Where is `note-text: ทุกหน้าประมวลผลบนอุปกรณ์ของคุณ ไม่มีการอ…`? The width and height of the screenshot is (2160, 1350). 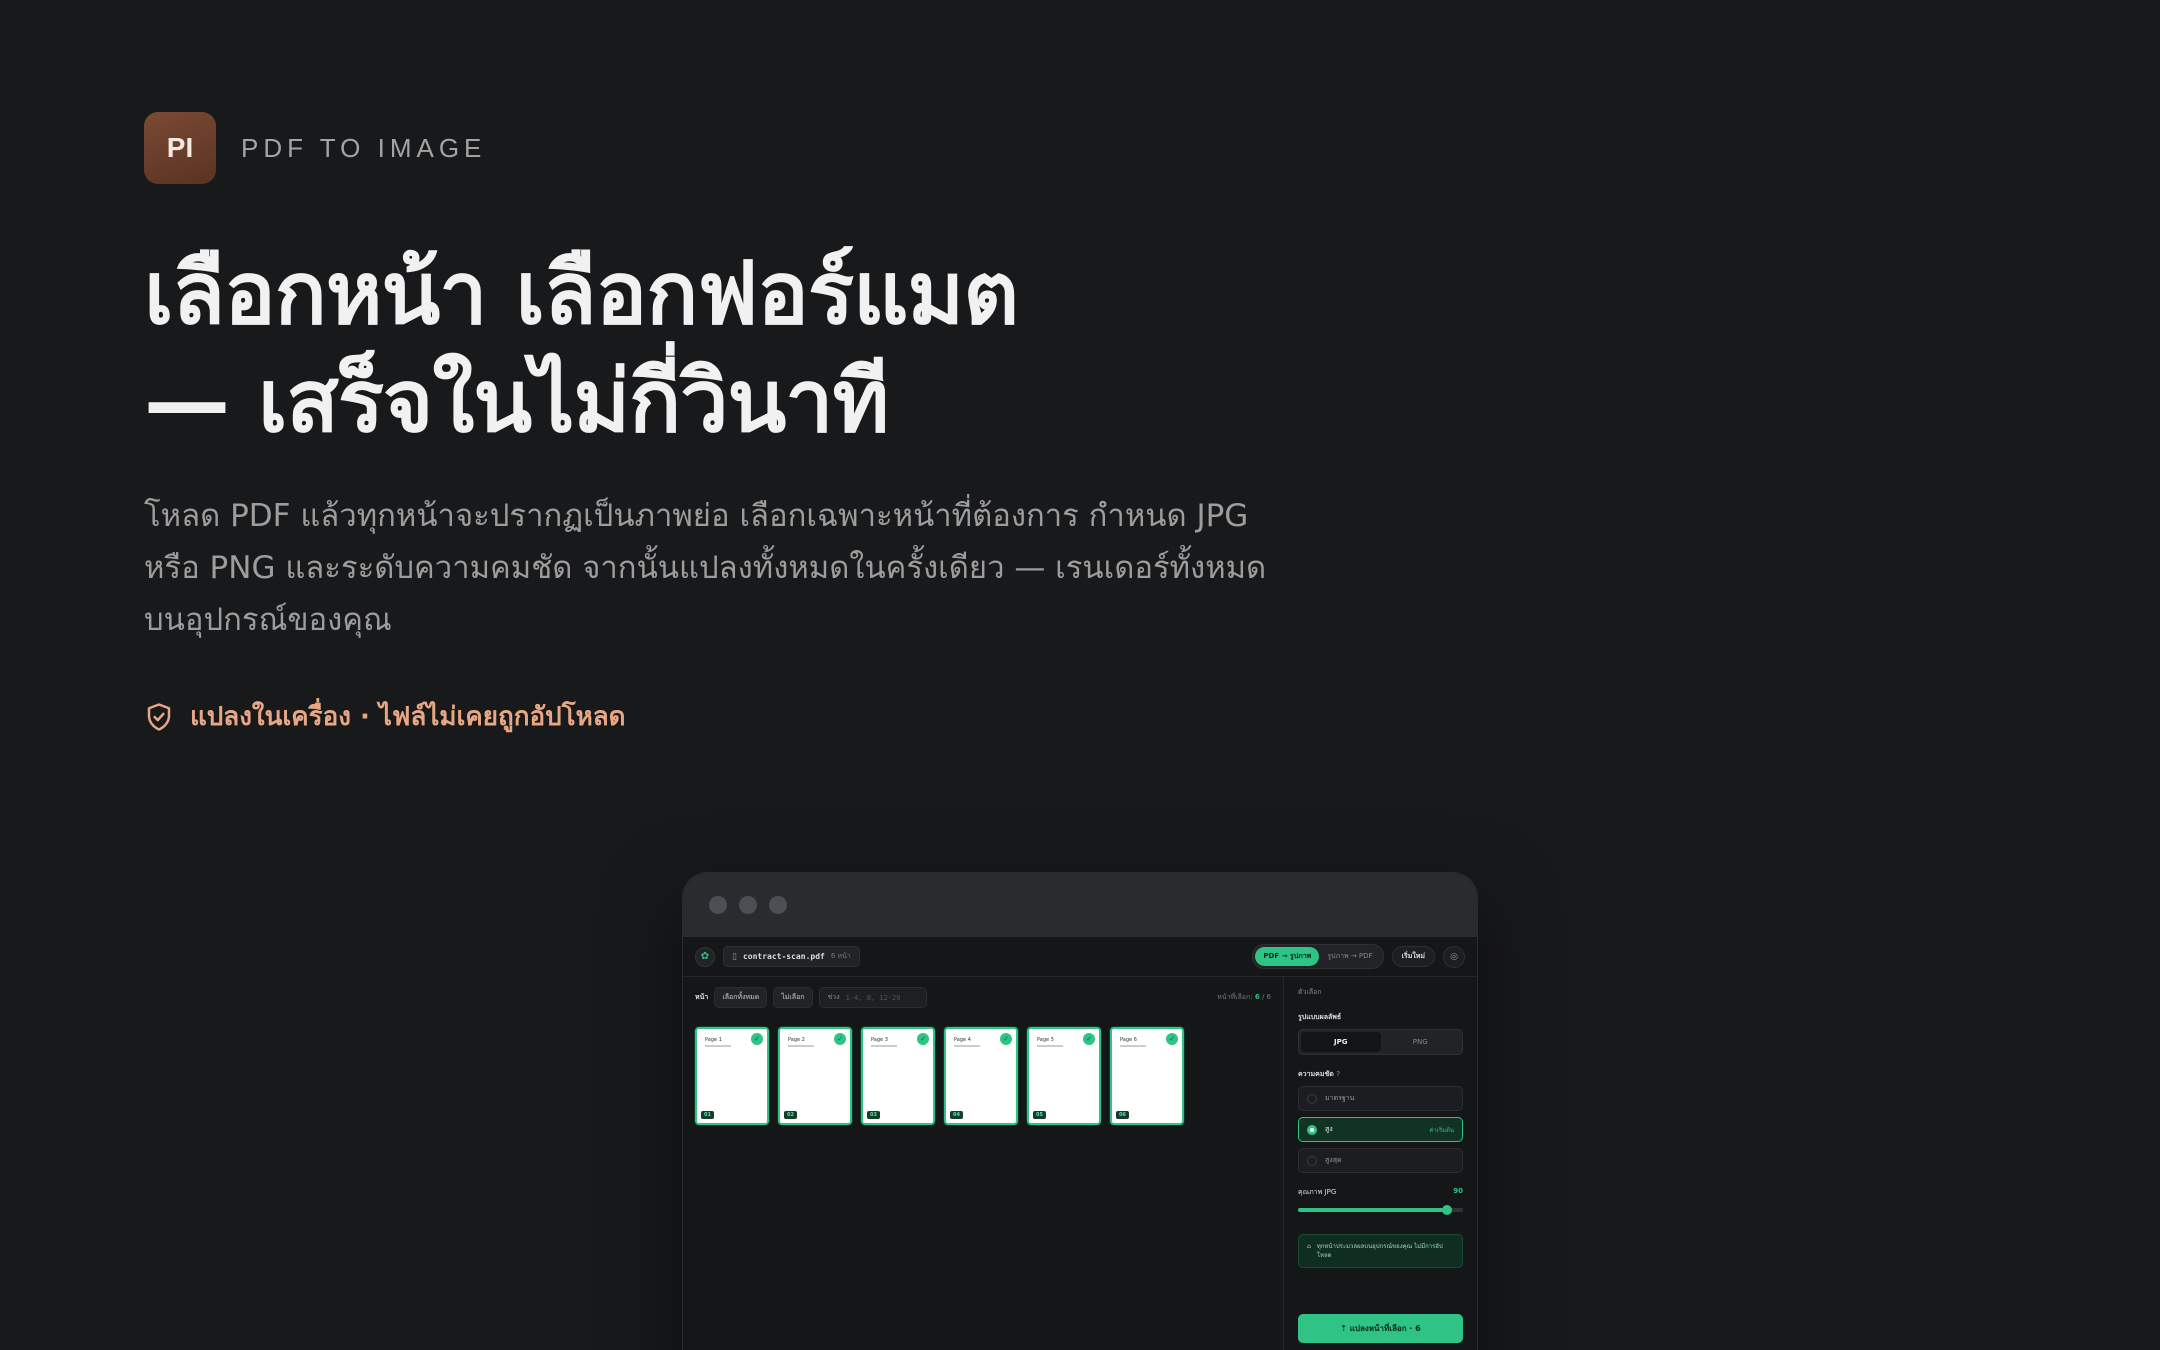 note-text: ทุกหน้าประมวลผลบนอุปกรณ์ของคุณ ไม่มีการอ… is located at coordinates (1379, 1251).